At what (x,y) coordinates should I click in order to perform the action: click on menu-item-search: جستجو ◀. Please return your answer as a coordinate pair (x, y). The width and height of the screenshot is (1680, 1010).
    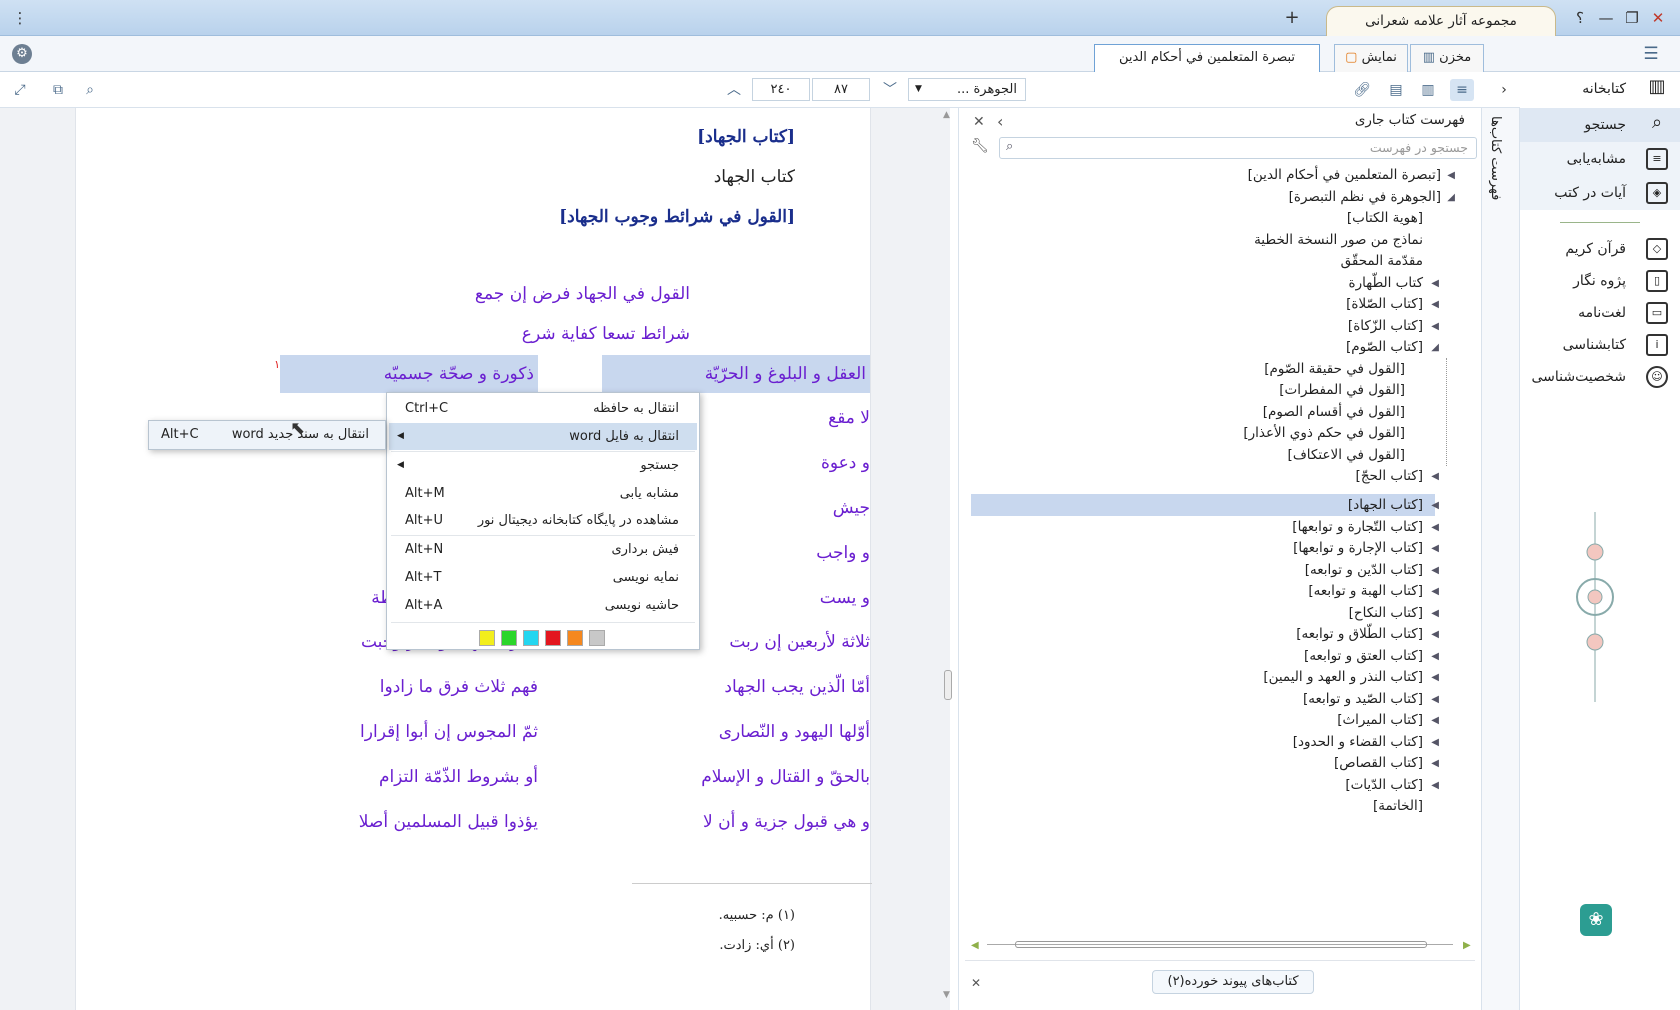
    Looking at the image, I should click on (543, 465).